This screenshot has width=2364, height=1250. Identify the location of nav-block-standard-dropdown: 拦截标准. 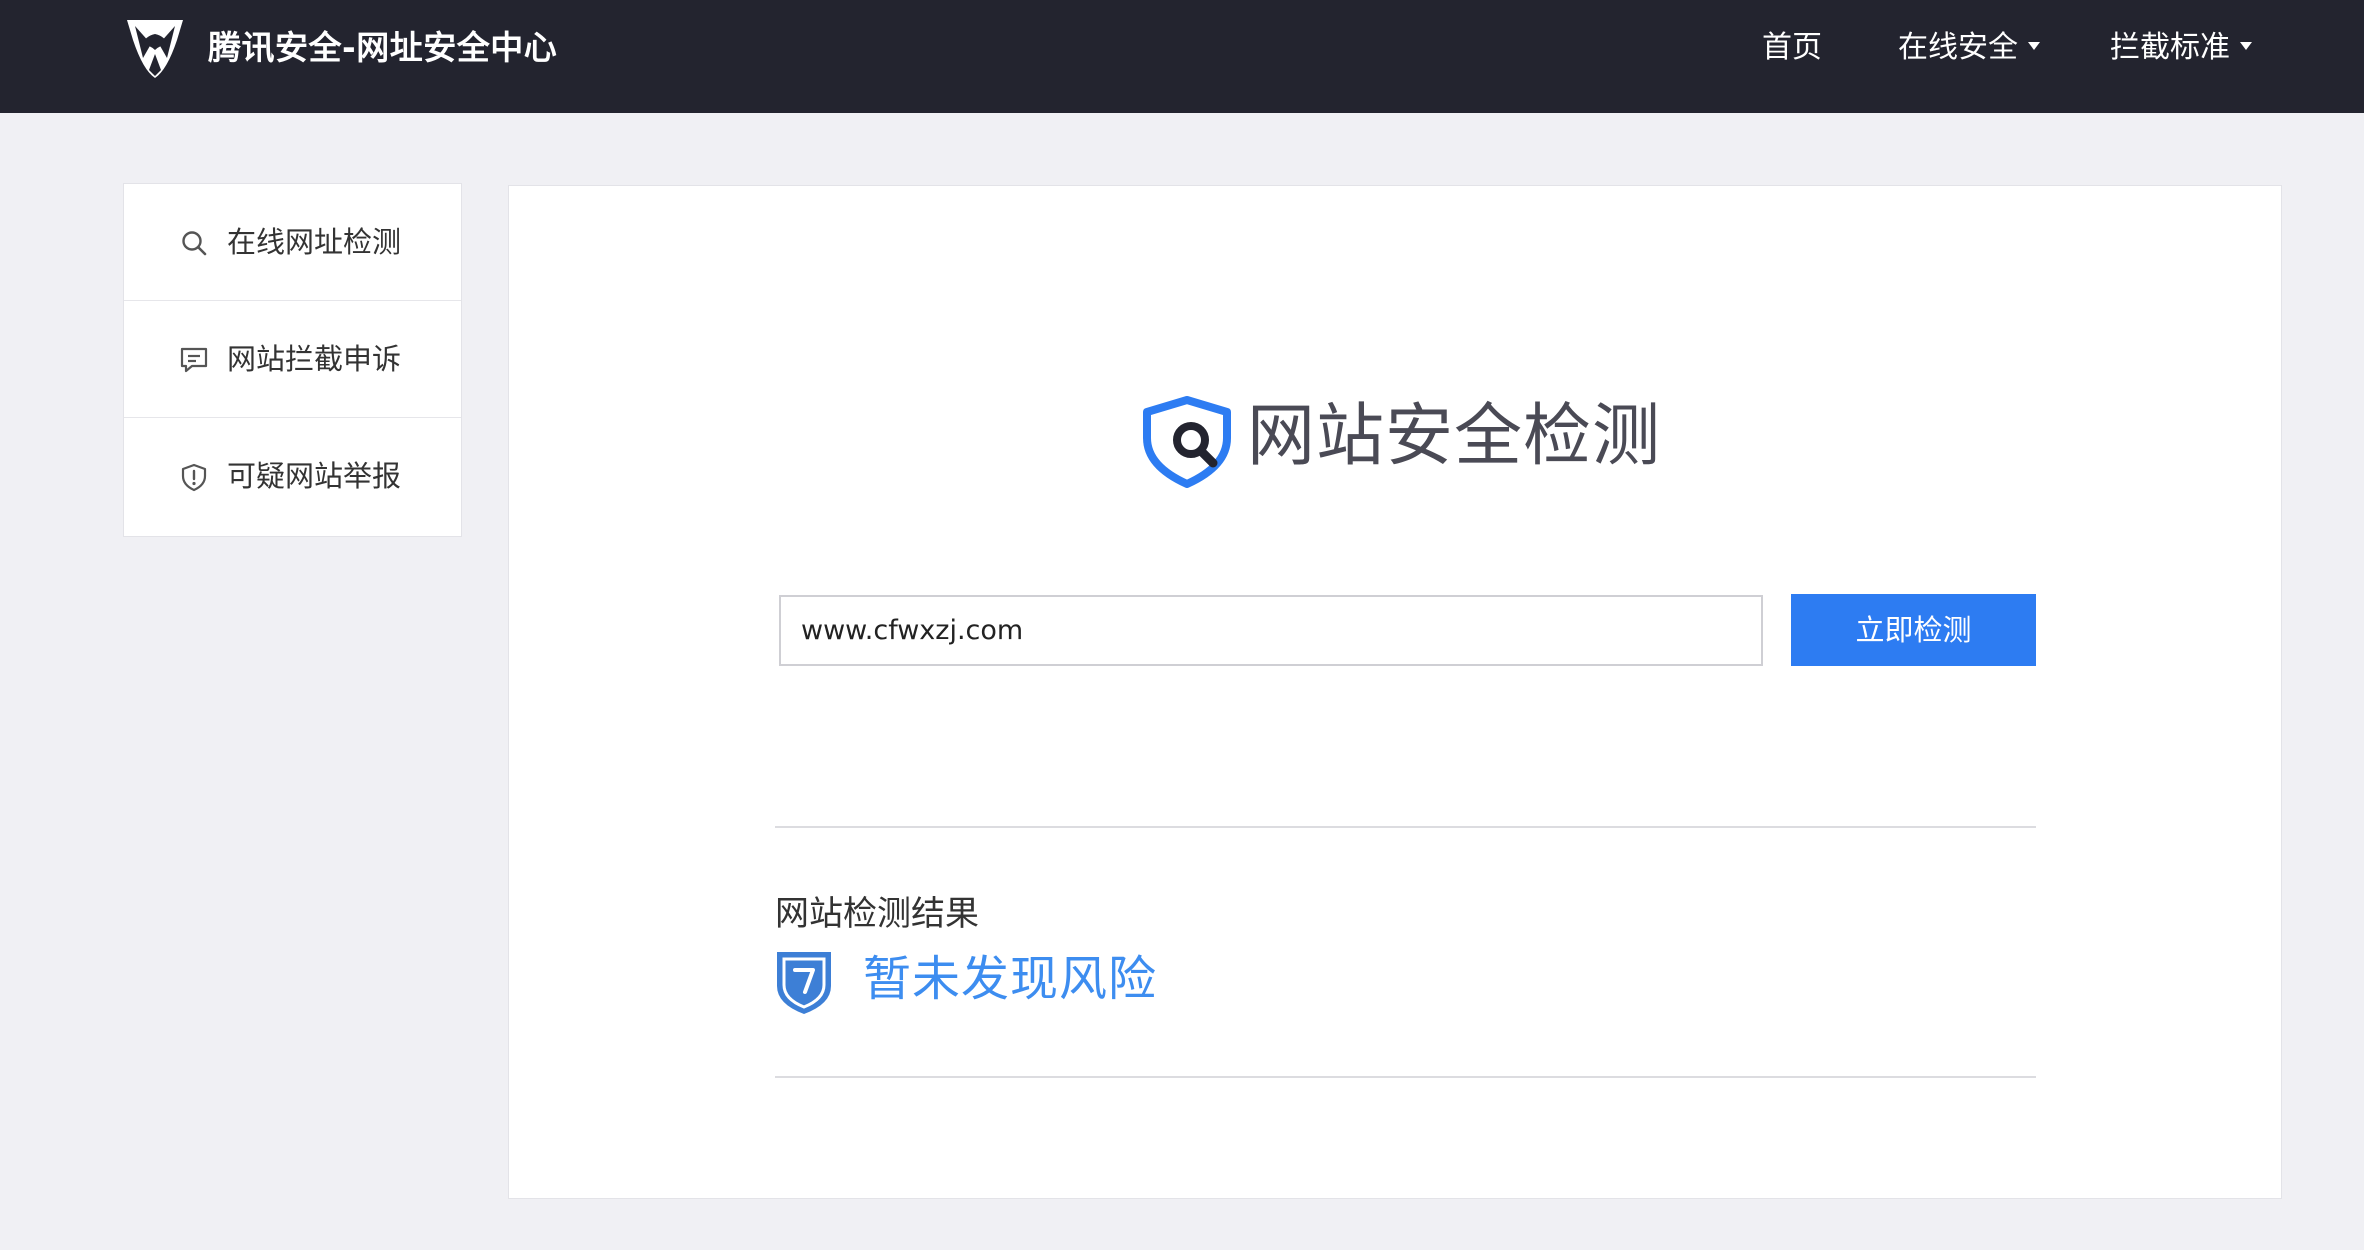
(2181, 48).